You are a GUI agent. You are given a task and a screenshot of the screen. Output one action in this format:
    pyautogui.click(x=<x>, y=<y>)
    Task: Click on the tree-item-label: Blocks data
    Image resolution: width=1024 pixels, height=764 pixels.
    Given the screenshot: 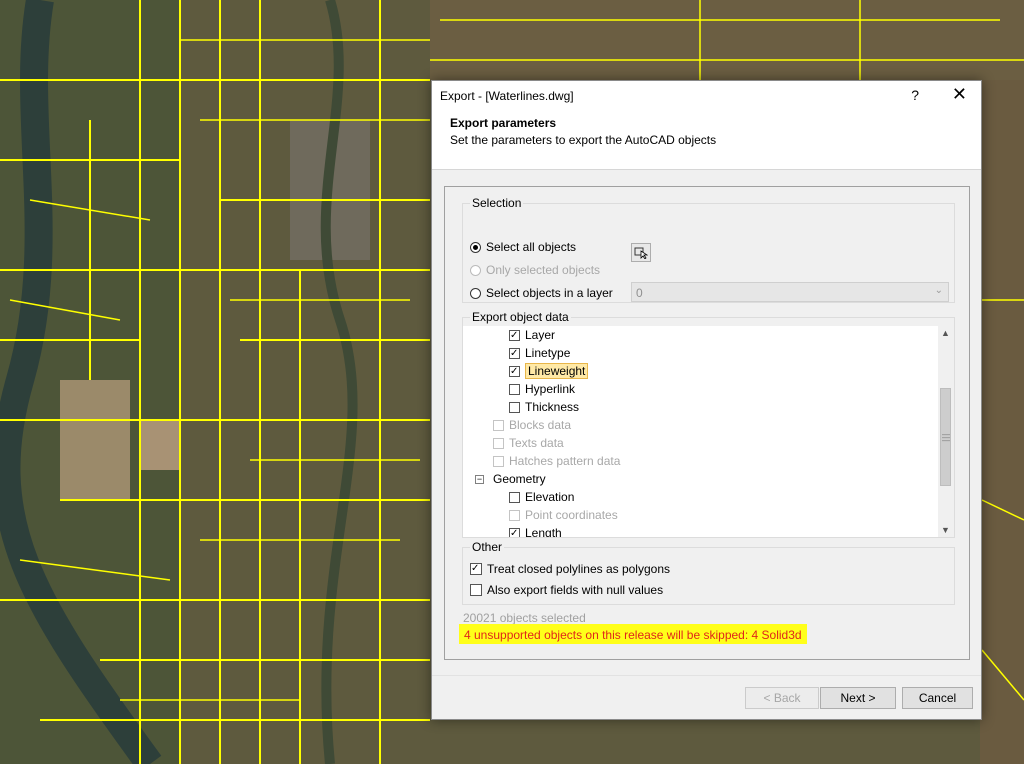 What is the action you would take?
    pyautogui.click(x=540, y=425)
    